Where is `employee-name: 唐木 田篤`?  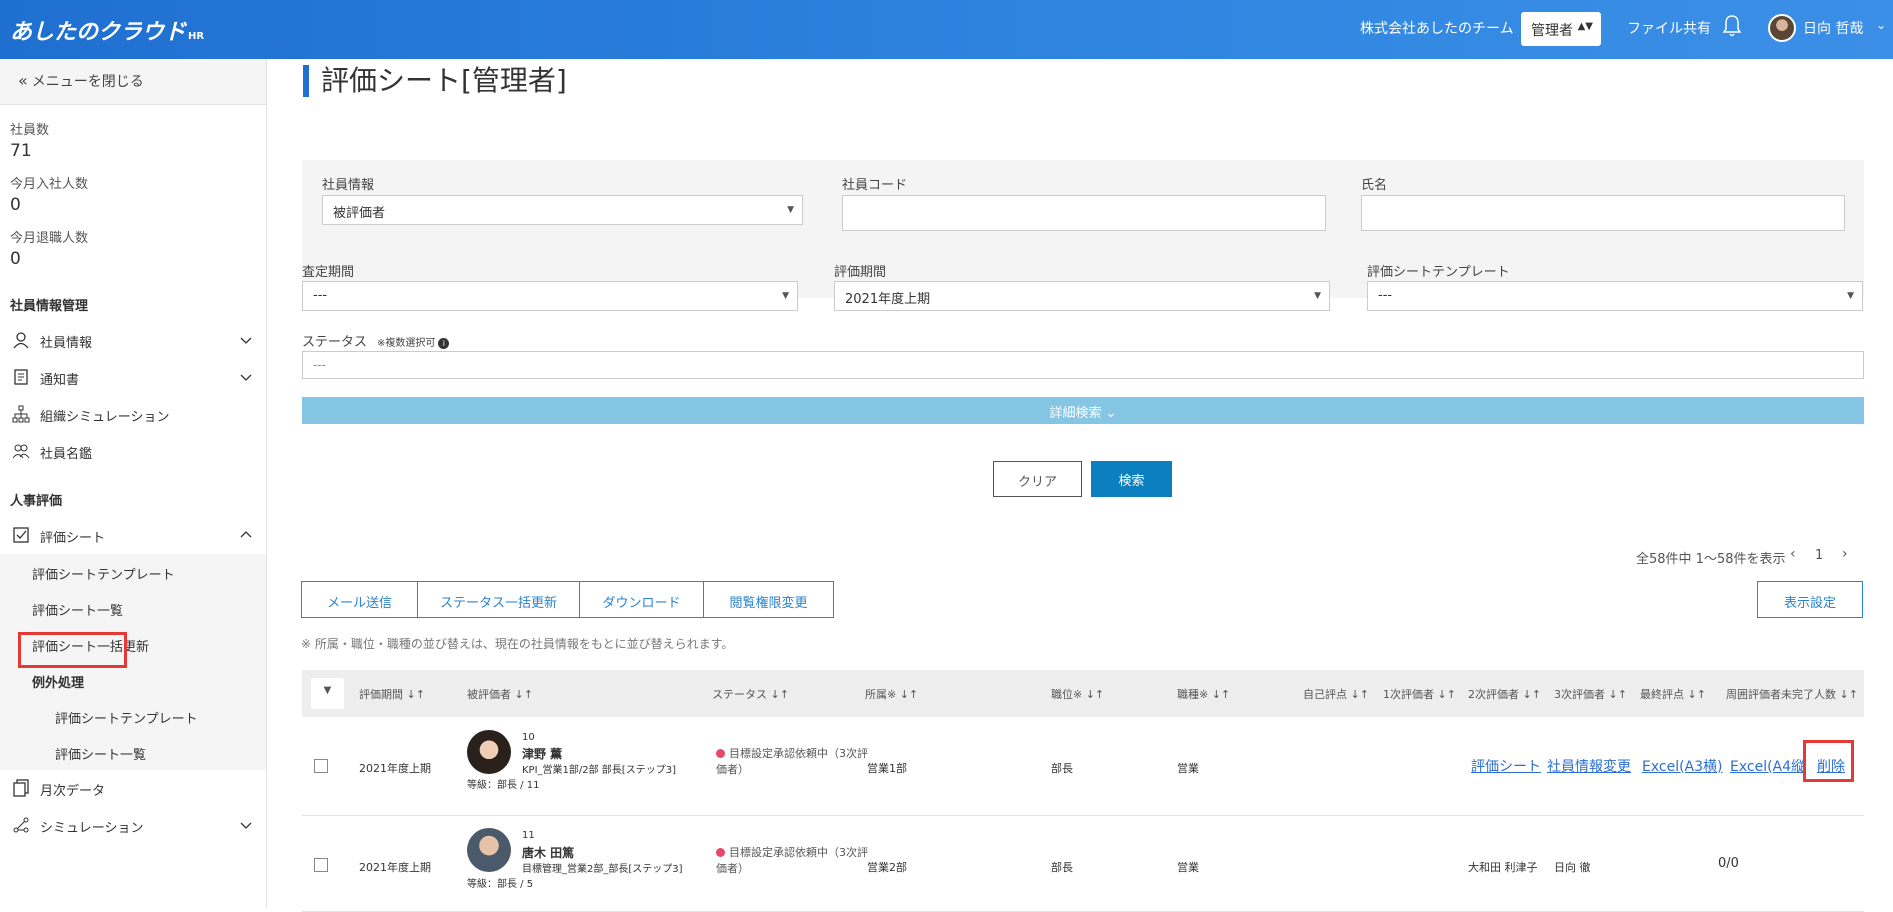 employee-name: 唐木 田篤 is located at coordinates (548, 852).